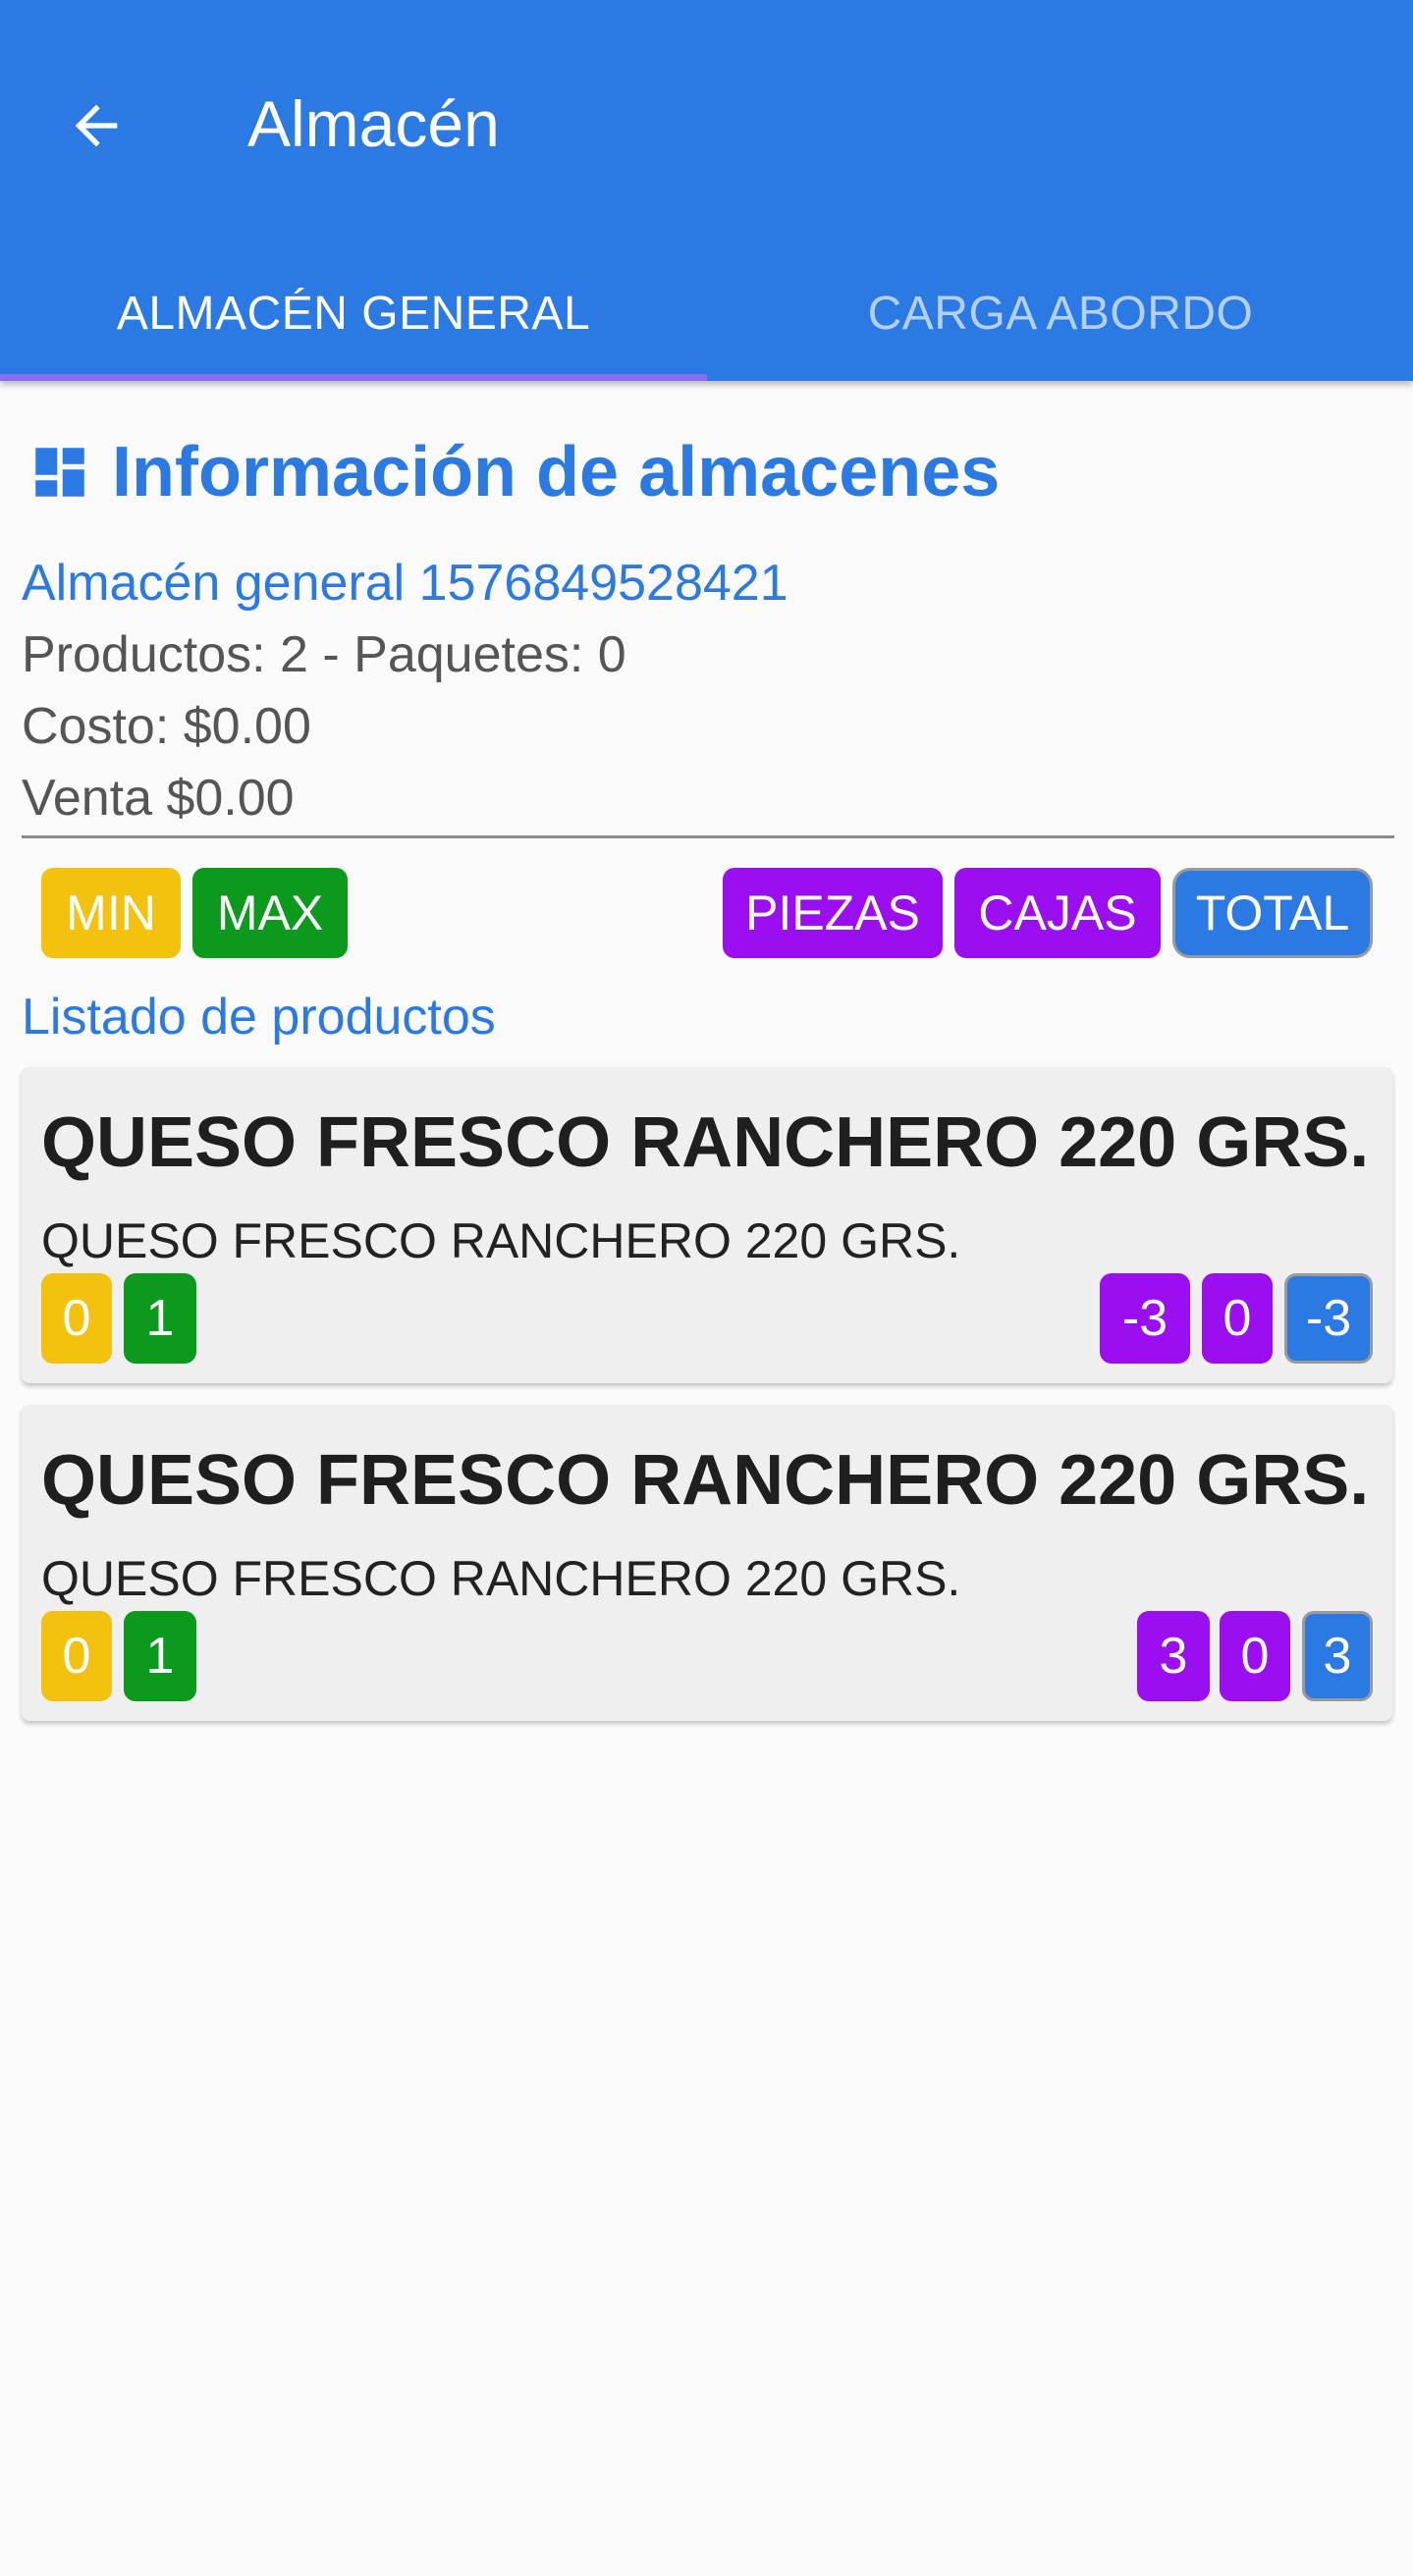 This screenshot has height=2576, width=1413. What do you see at coordinates (1173, 1656) in the screenshot?
I see `piezas-badge: 3` at bounding box center [1173, 1656].